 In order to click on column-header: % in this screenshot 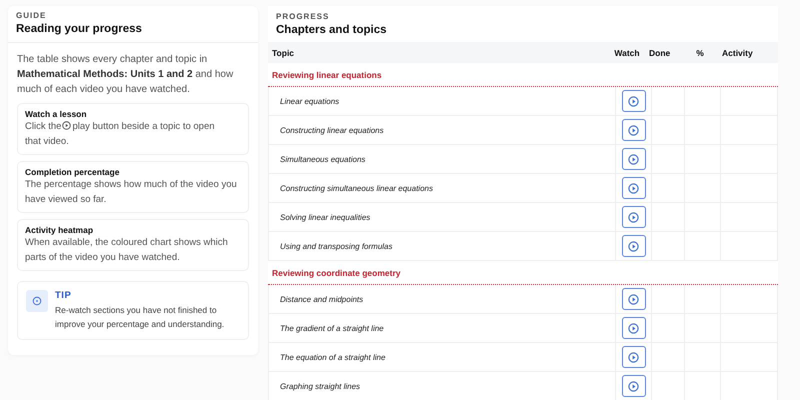, I will do `click(700, 53)`.